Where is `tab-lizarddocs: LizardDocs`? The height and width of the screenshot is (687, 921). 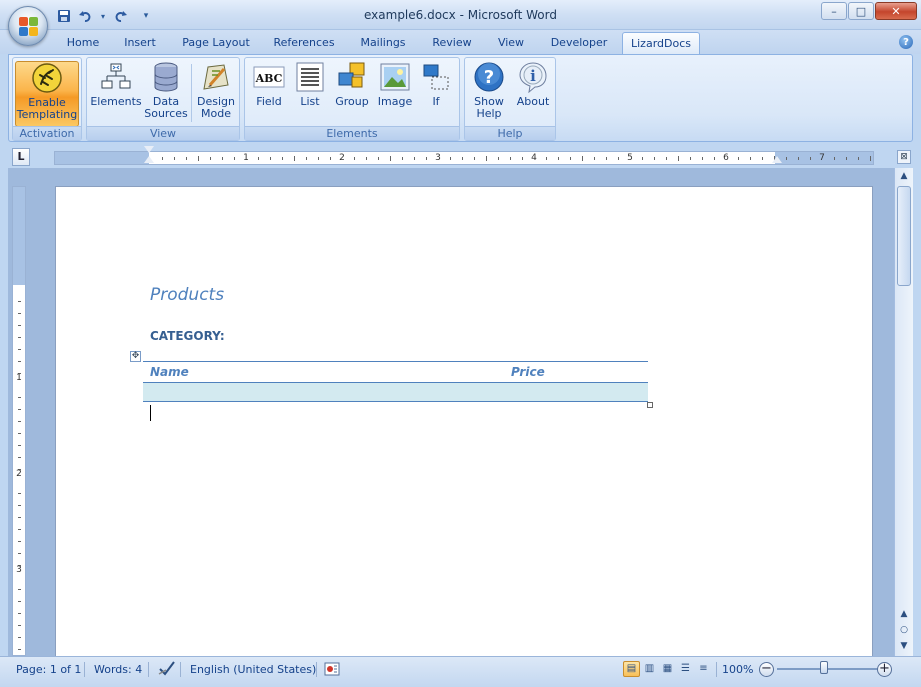
tab-lizarddocs: LizardDocs is located at coordinates (661, 43).